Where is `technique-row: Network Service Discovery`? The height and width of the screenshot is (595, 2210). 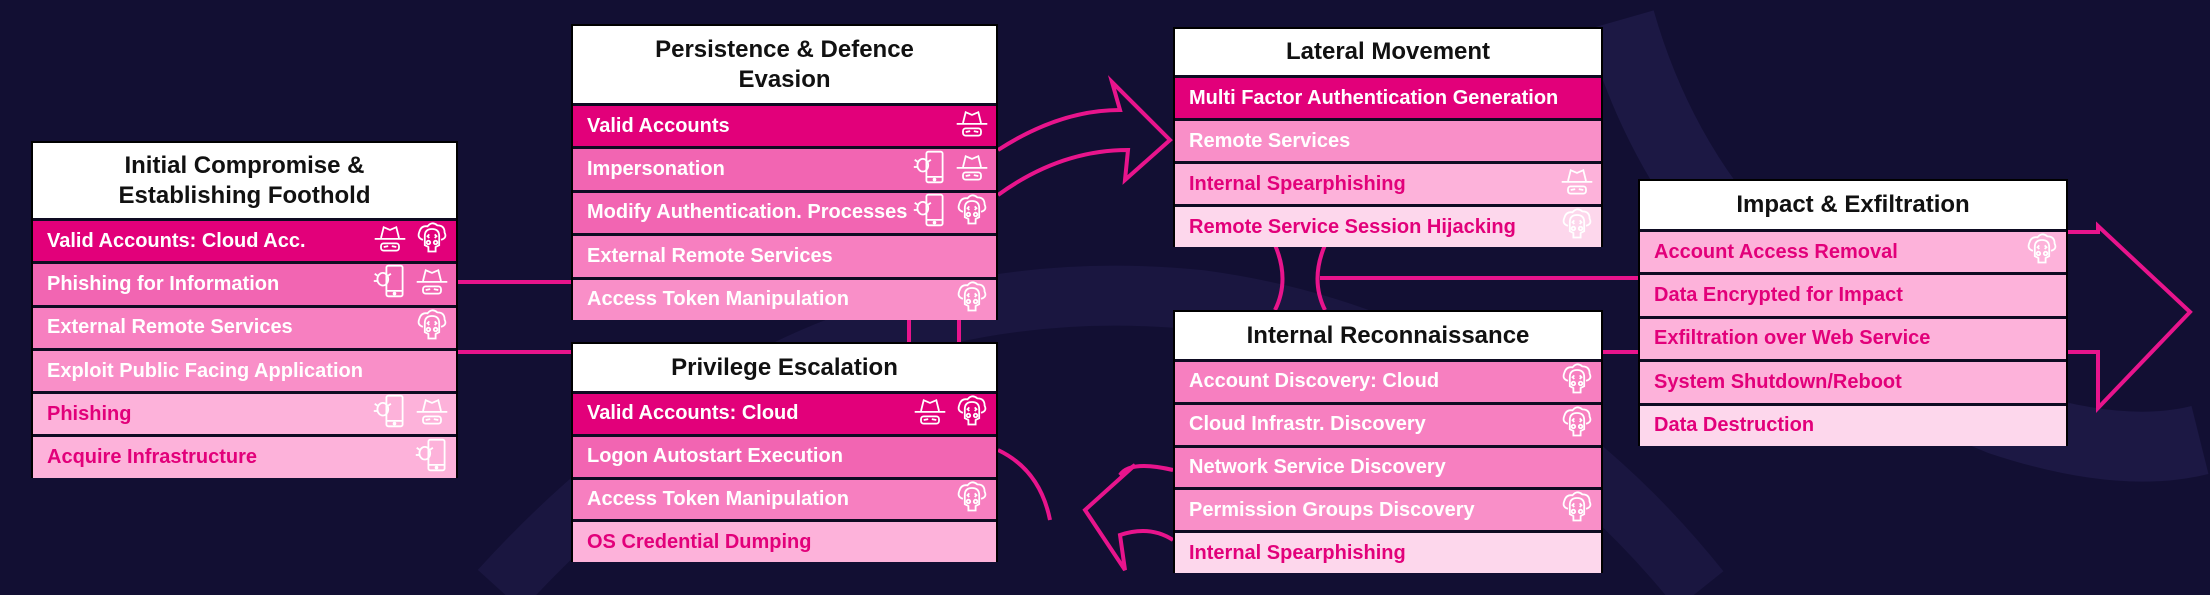 technique-row: Network Service Discovery is located at coordinates (1388, 466).